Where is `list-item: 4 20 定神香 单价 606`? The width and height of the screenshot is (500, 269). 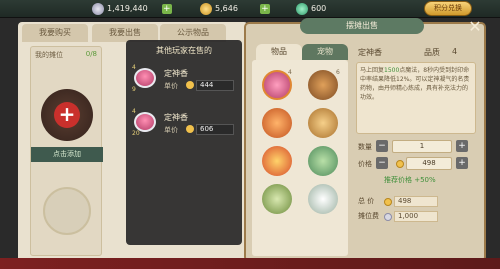
list-item: 4 20 定神香 单价 606 is located at coordinates (184, 123).